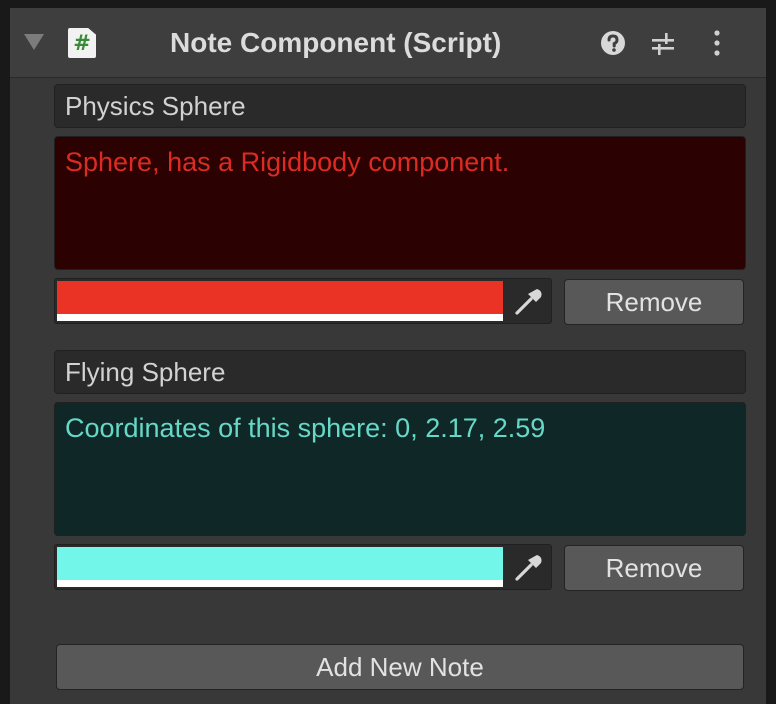 The width and height of the screenshot is (776, 704). I want to click on script-file-icon: #, so click(82, 43).